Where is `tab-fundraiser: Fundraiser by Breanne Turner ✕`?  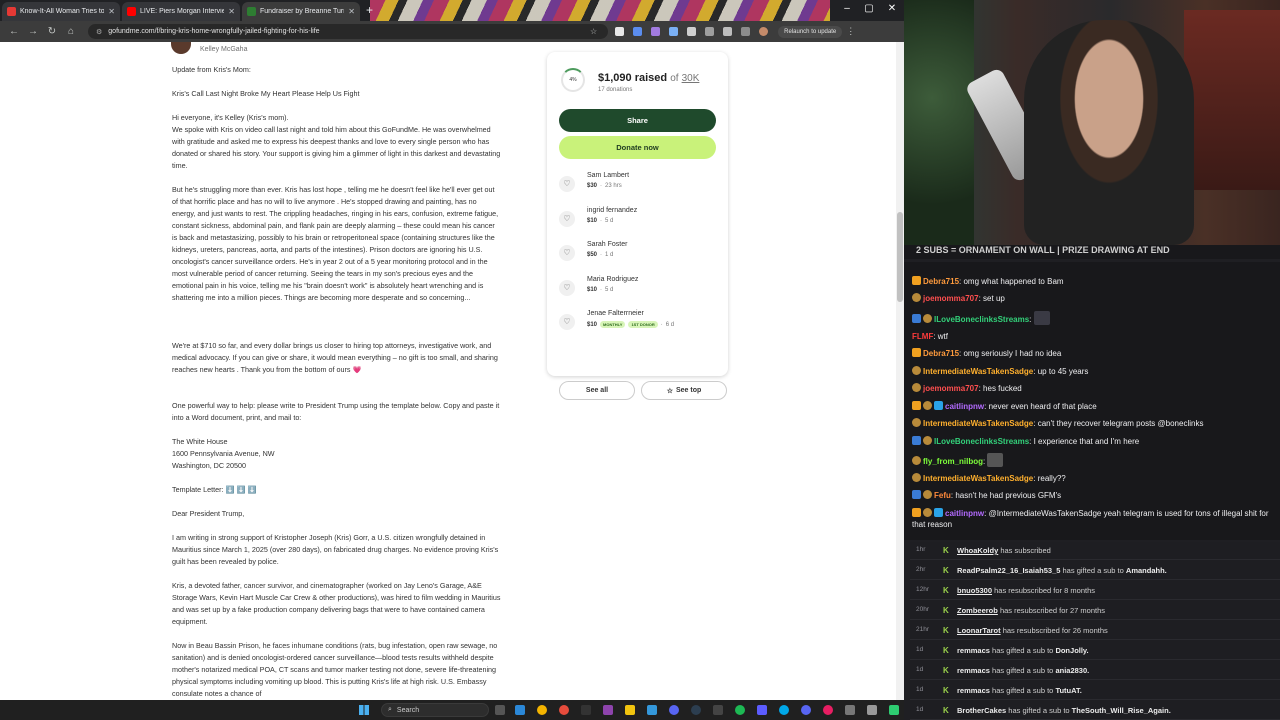 tab-fundraiser: Fundraiser by Breanne Turner ✕ is located at coordinates (301, 11).